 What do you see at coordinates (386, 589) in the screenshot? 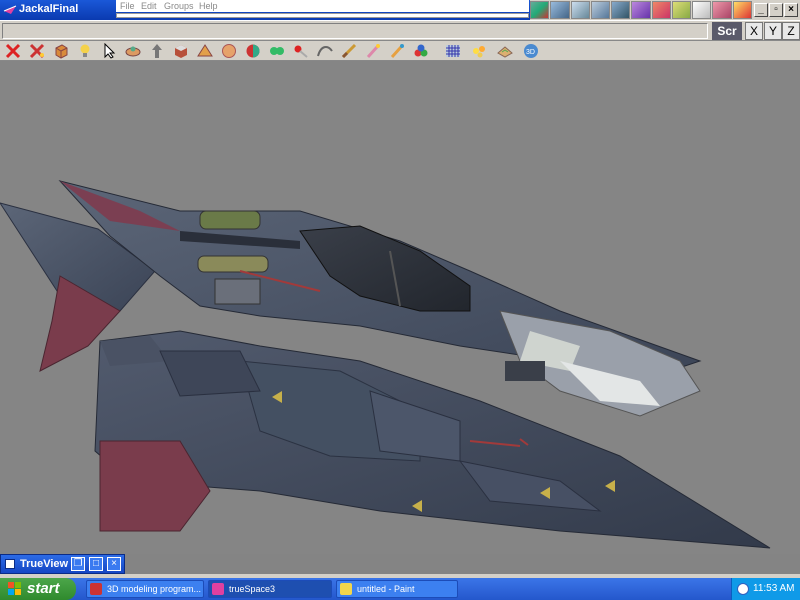
I see `task-label: untitled - Paint` at bounding box center [386, 589].